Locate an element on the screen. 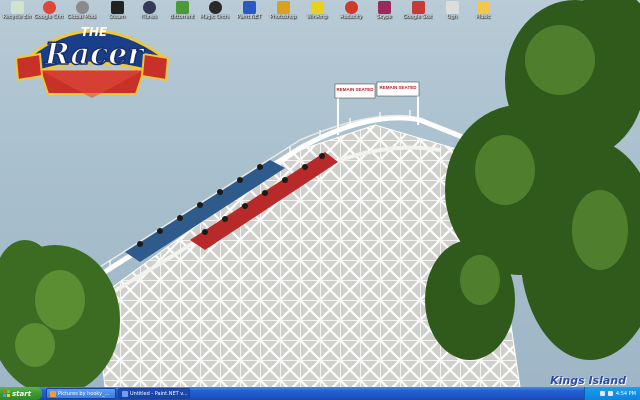 The height and width of the screenshot is (400, 640). skull-icon is located at coordinates (82, 7).